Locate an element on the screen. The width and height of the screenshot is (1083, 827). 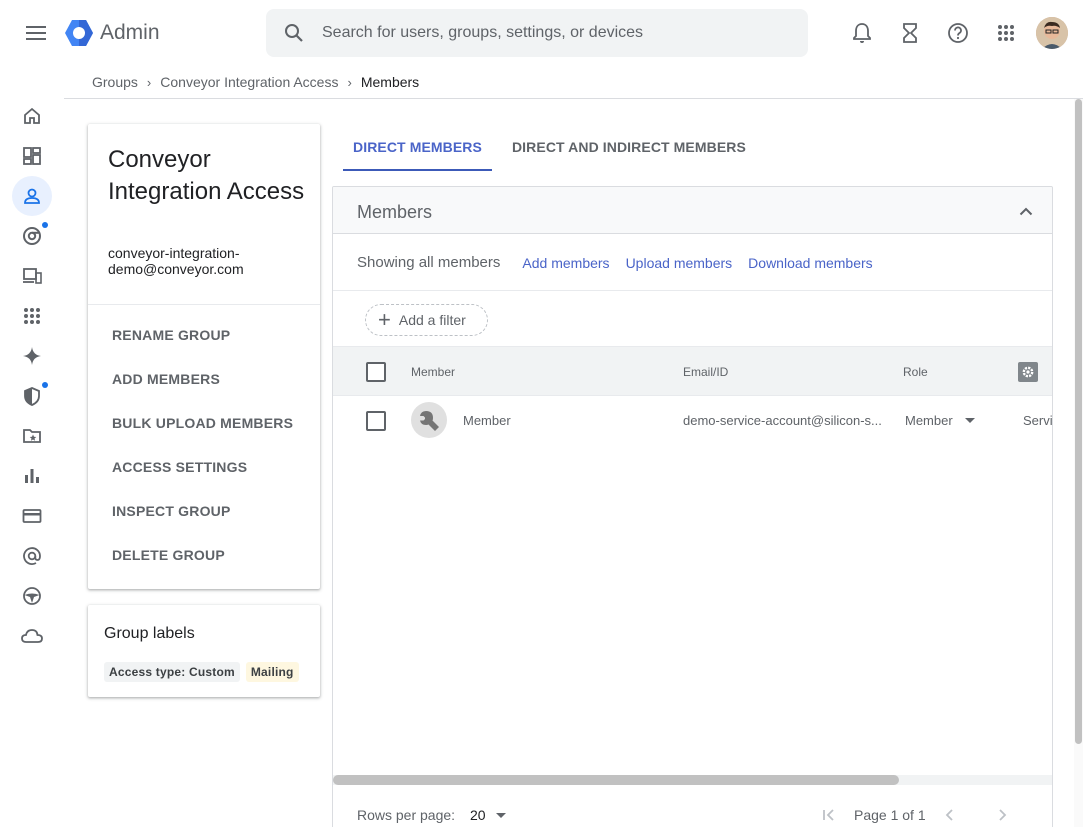
group-name: Conveyor Integration Access is located at coordinates (206, 175).